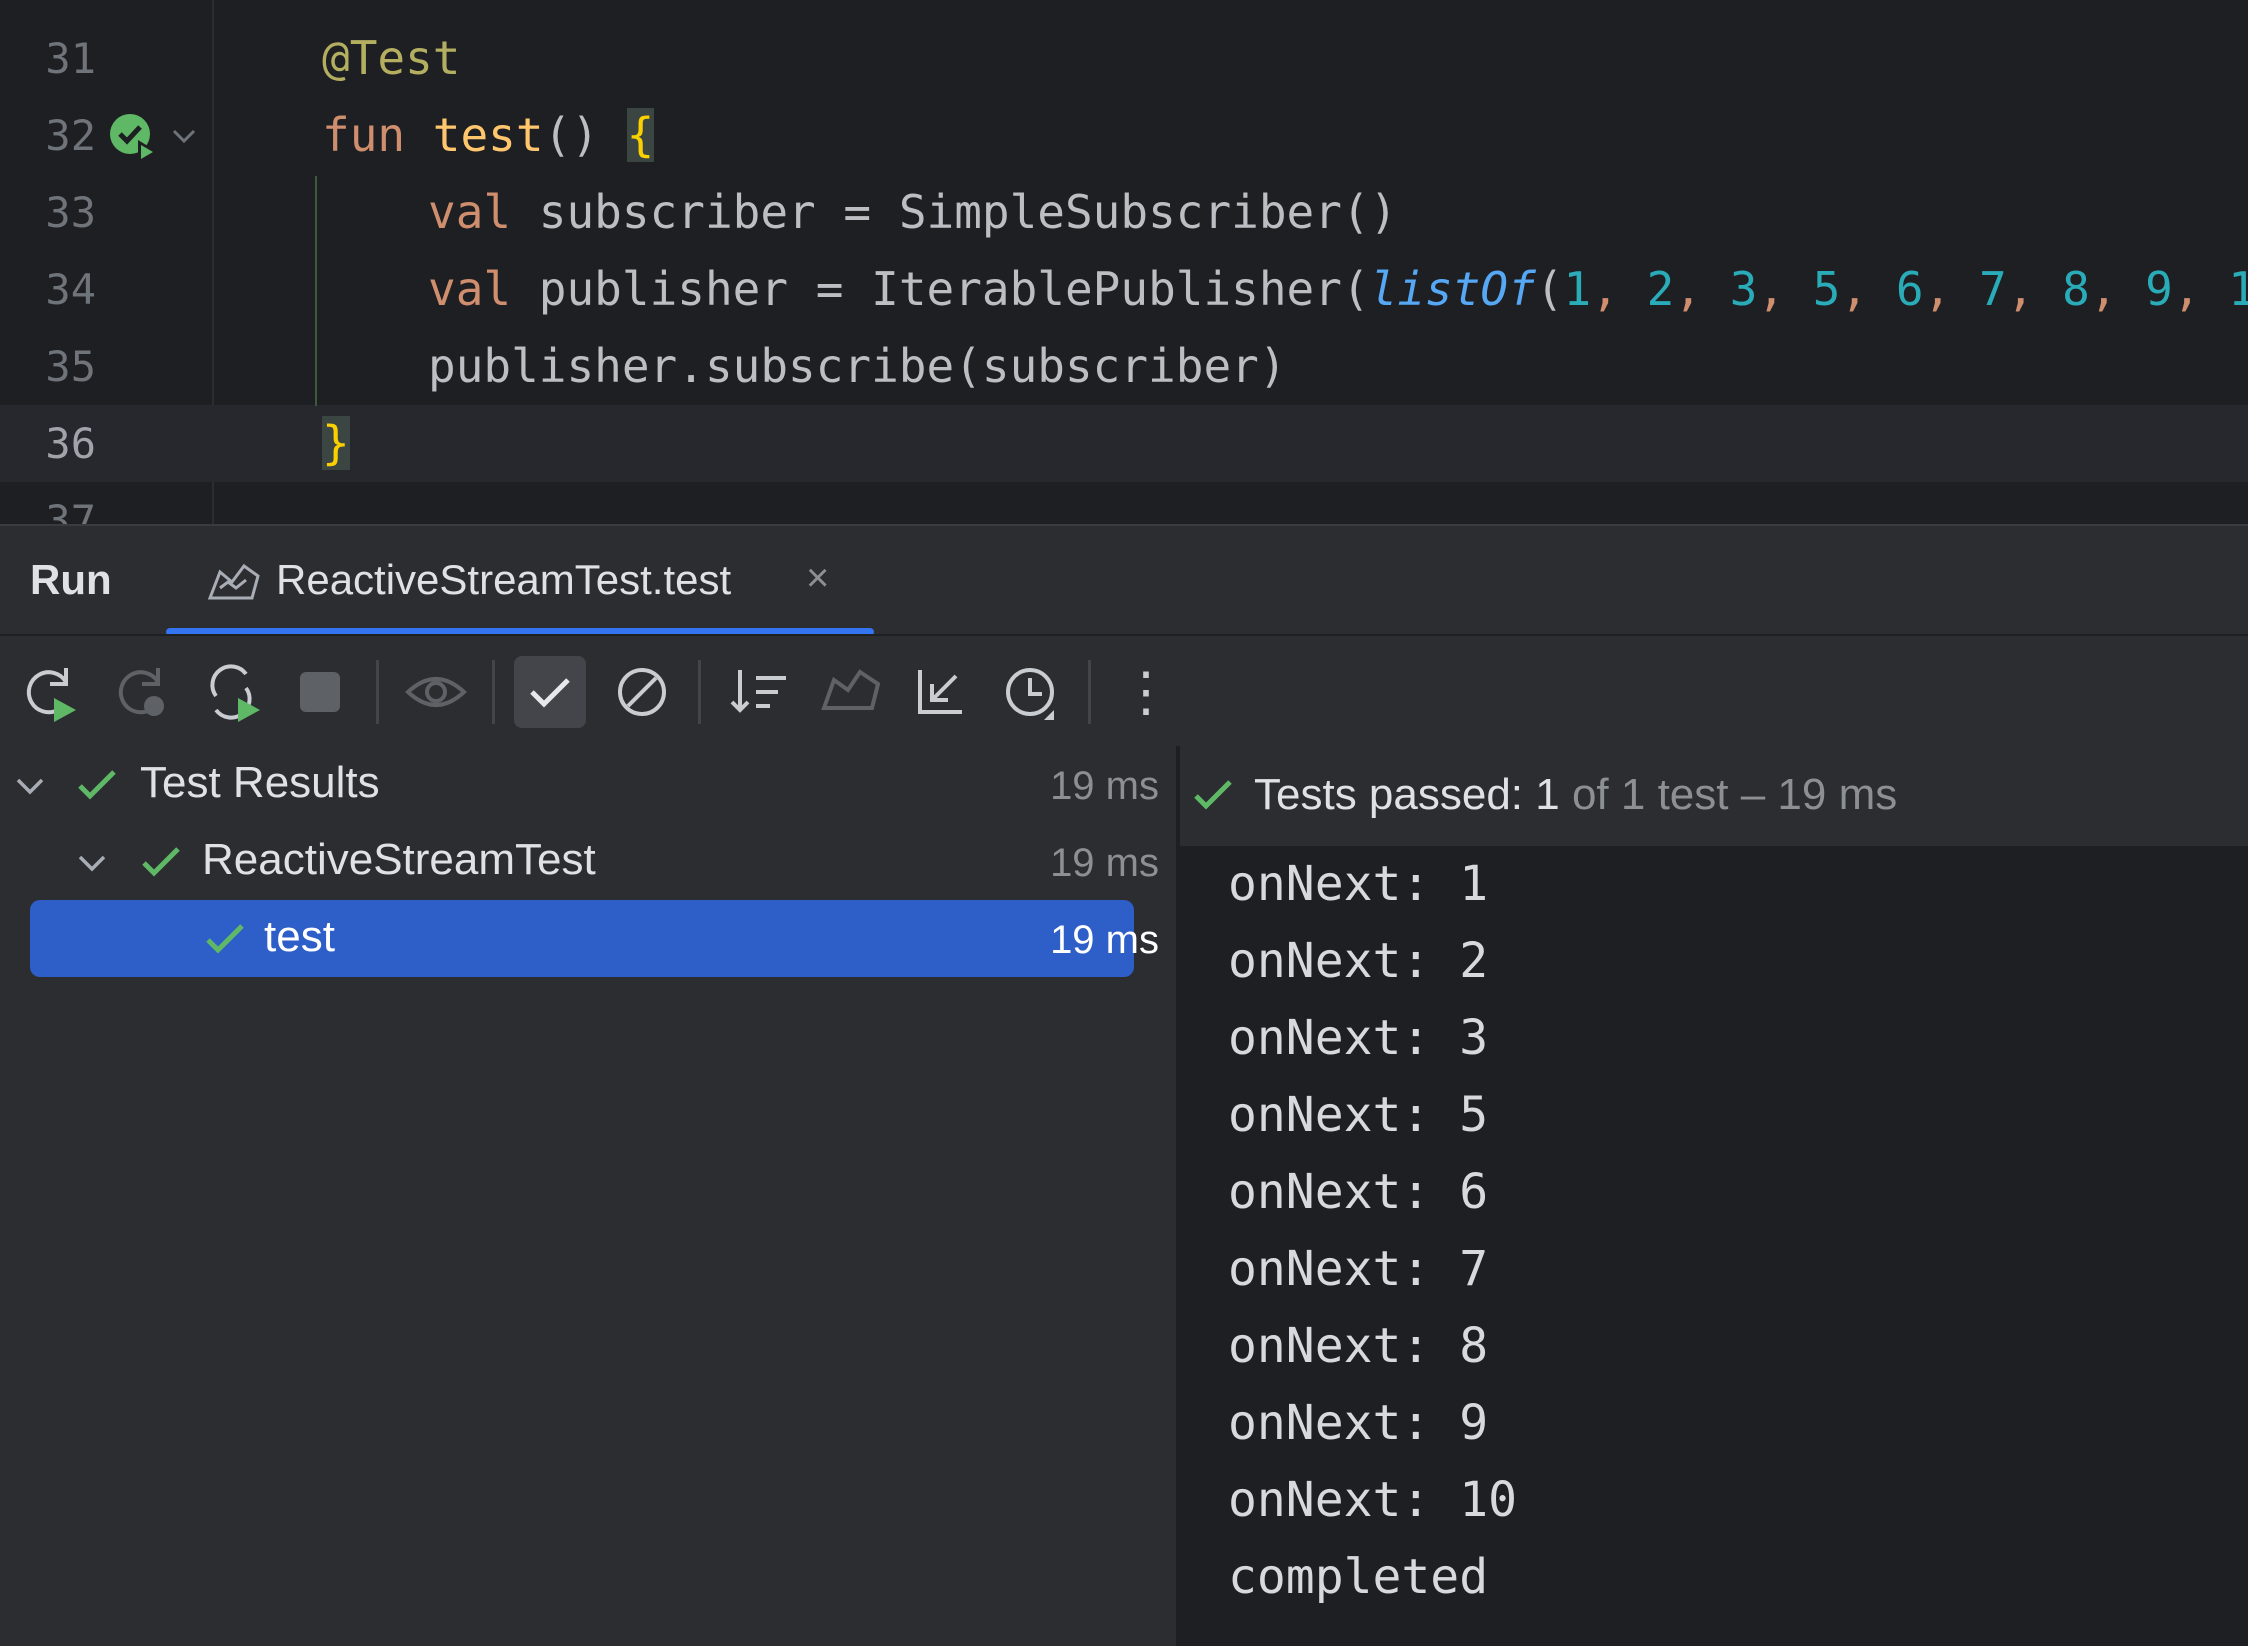  Describe the element at coordinates (70, 366) in the screenshot. I see `line-number: 35` at that location.